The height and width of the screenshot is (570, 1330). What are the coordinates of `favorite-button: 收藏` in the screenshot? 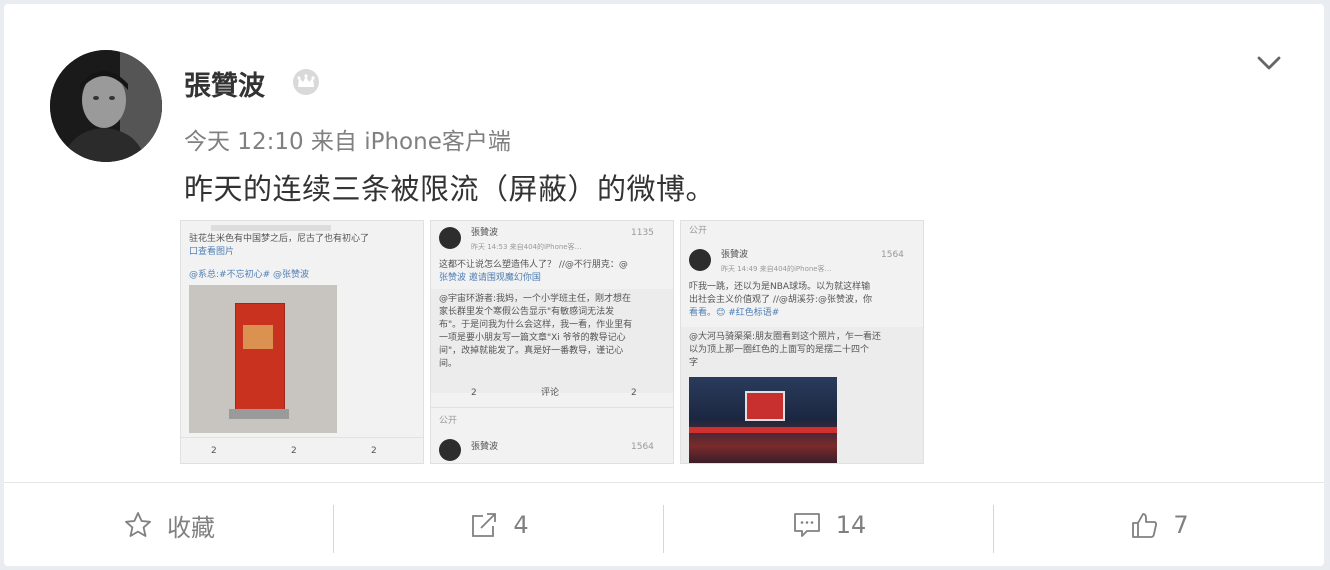 It's located at (169, 525).